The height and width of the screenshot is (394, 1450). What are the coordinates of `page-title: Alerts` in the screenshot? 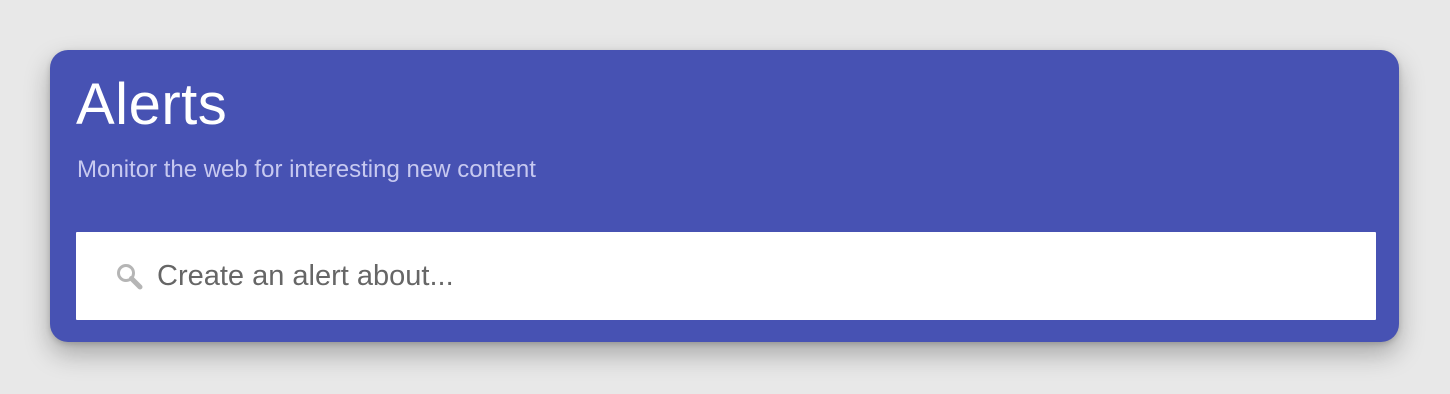 It's located at (152, 104).